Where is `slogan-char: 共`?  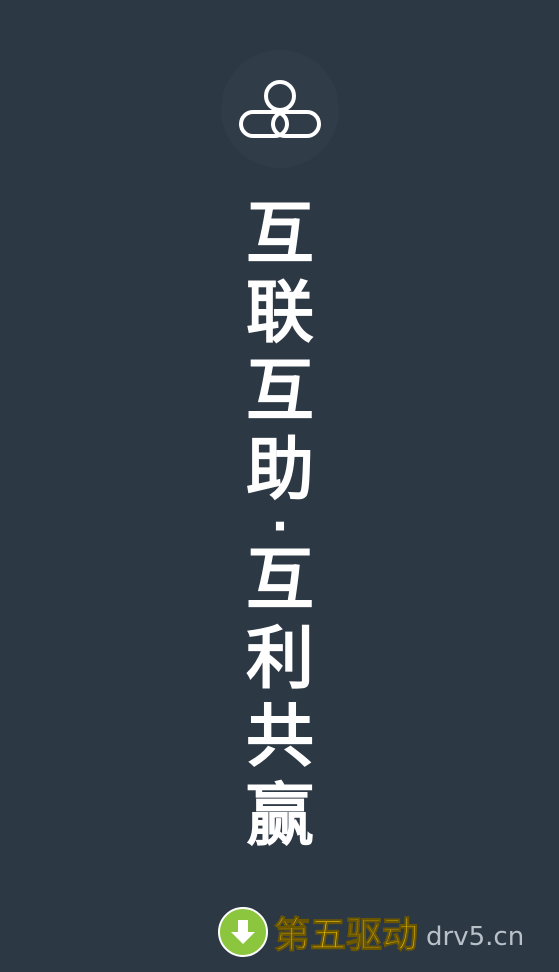 slogan-char: 共 is located at coordinates (279, 737).